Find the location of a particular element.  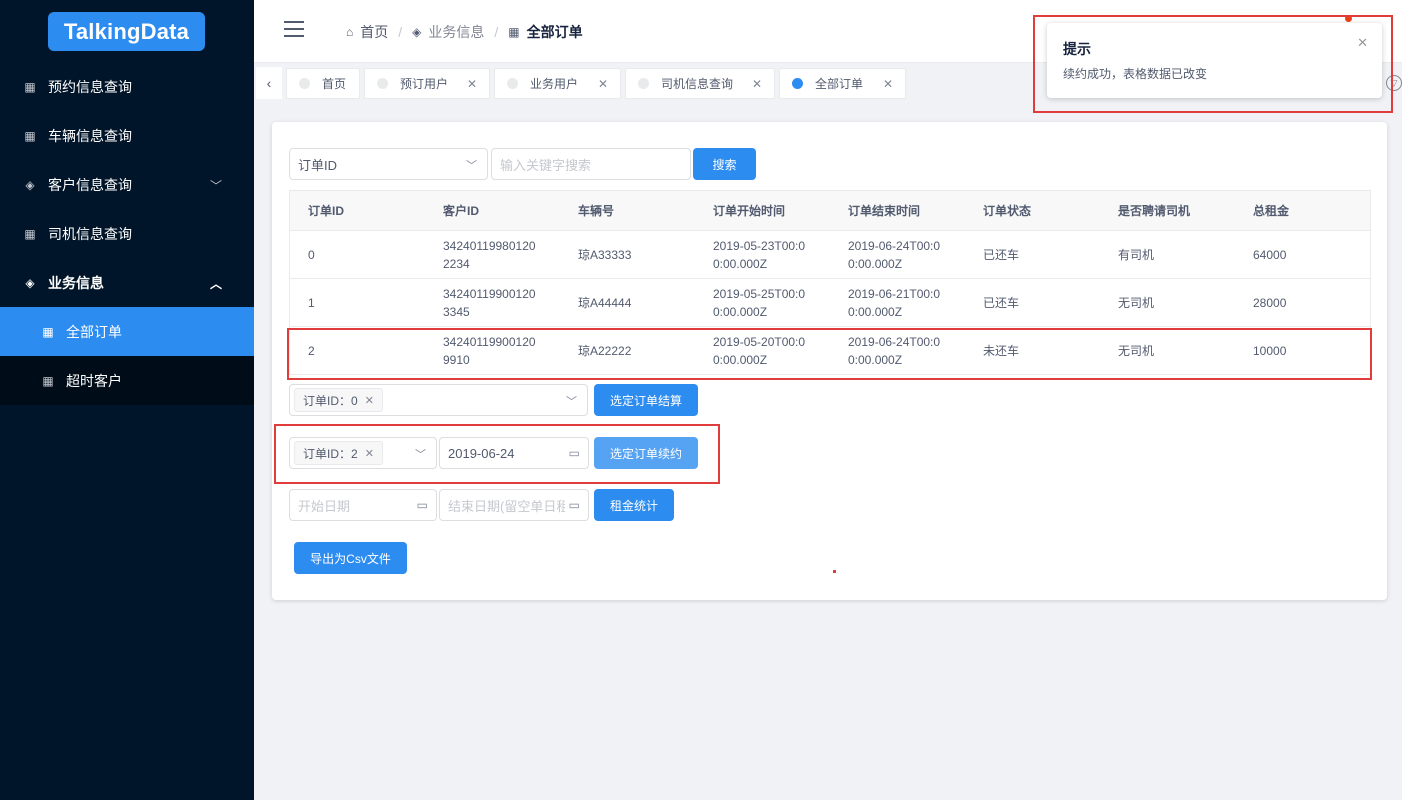

cell-customer-id: 34240119980120 2234 is located at coordinates (489, 254).